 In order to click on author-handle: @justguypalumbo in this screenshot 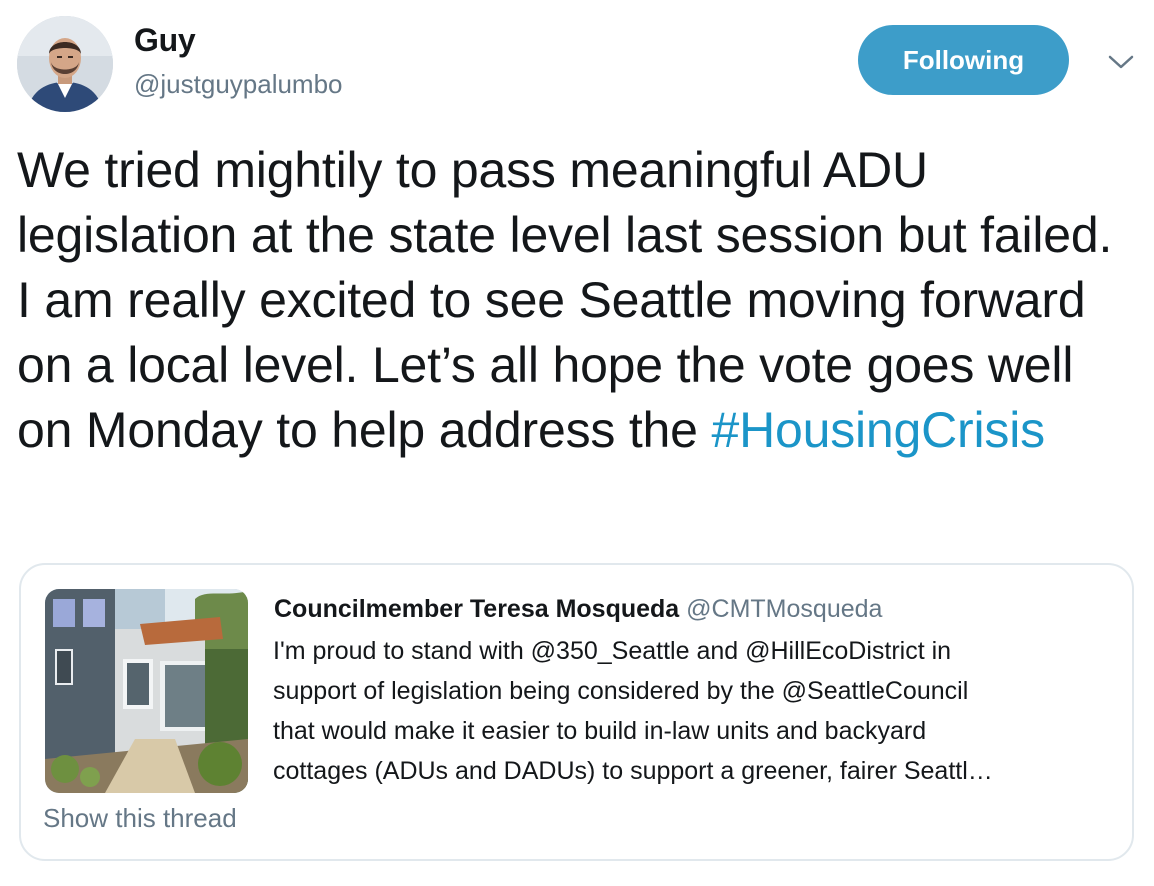, I will do `click(238, 84)`.